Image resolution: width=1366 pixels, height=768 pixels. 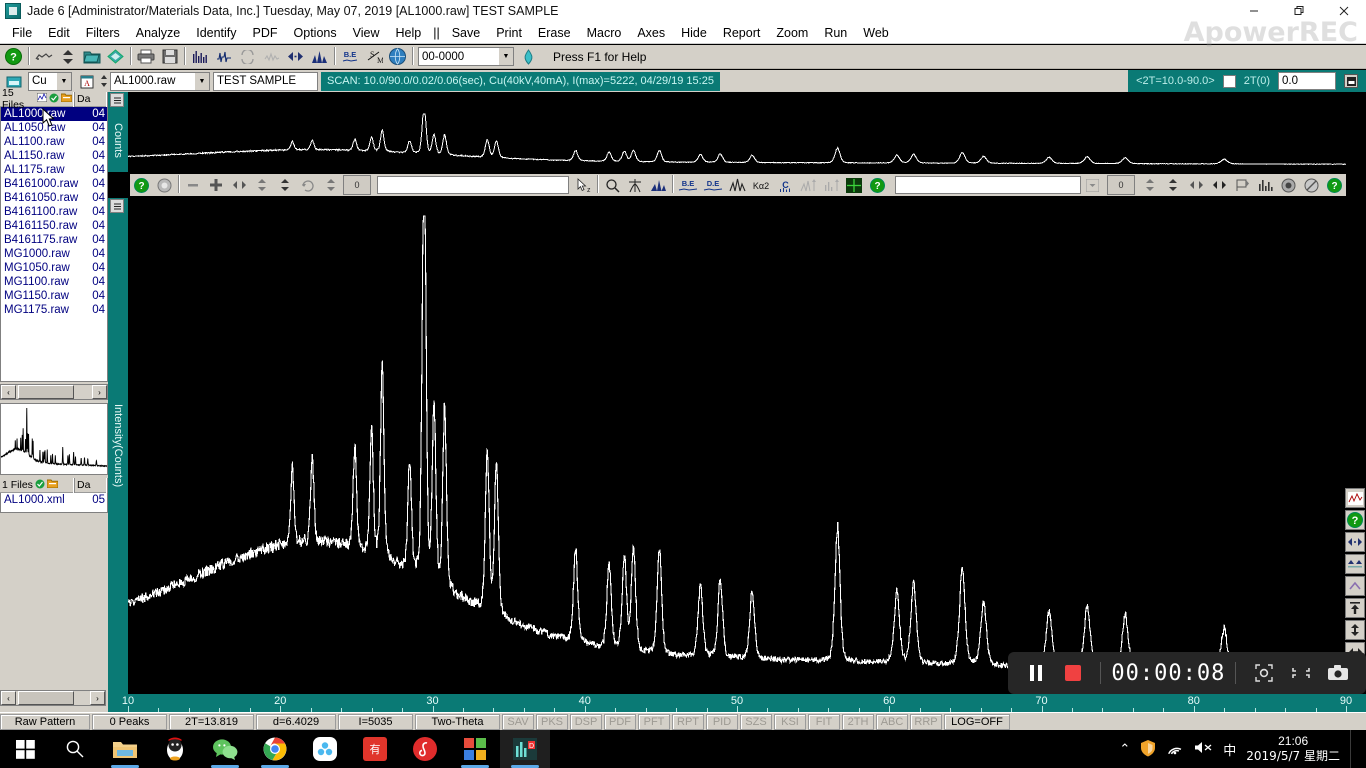 I want to click on data-edit-button: D.E, so click(x=713, y=185).